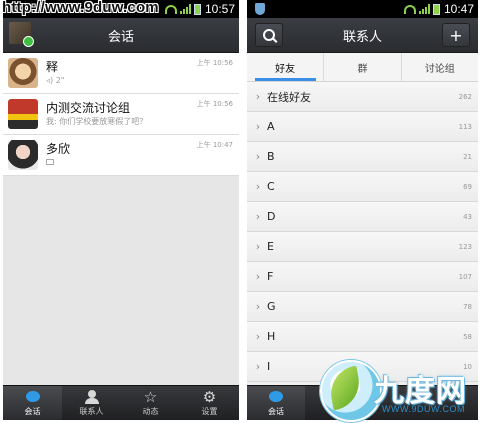 The width and height of the screenshot is (480, 423). What do you see at coordinates (209, 411) in the screenshot?
I see `tab-label: 设置` at bounding box center [209, 411].